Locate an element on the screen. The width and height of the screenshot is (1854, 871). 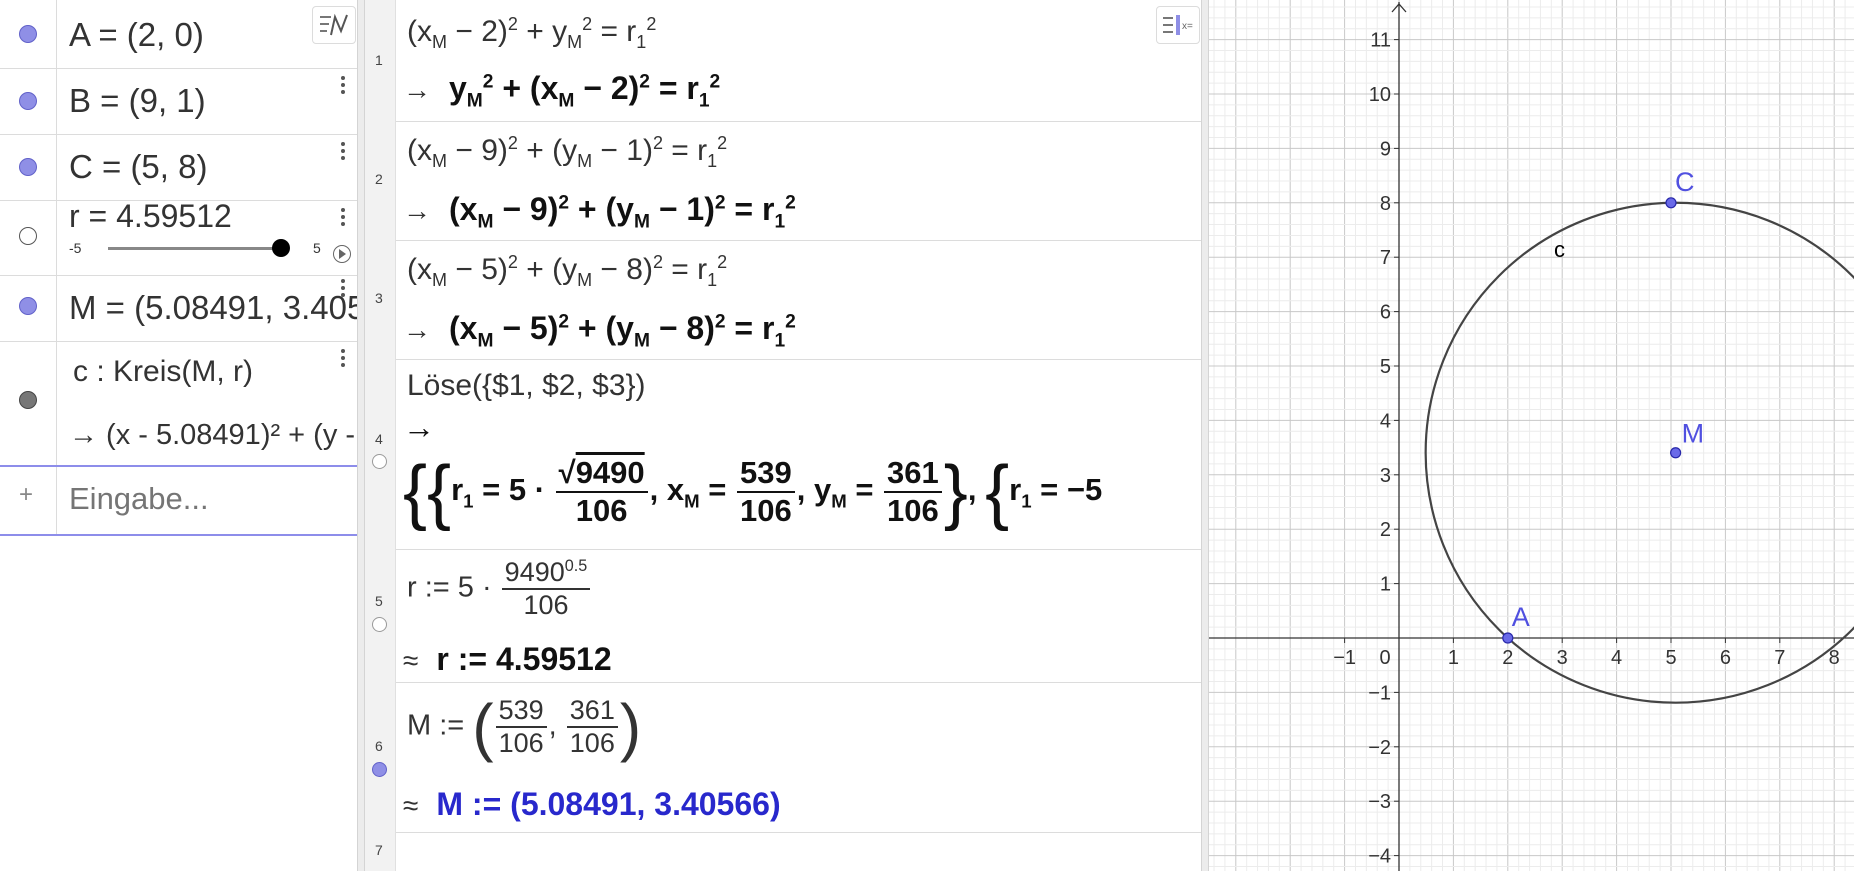
cas-row-empty: 7 is located at coordinates (783, 851).